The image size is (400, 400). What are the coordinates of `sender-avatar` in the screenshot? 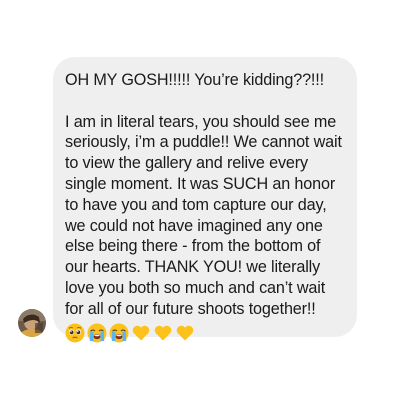 It's located at (32, 323).